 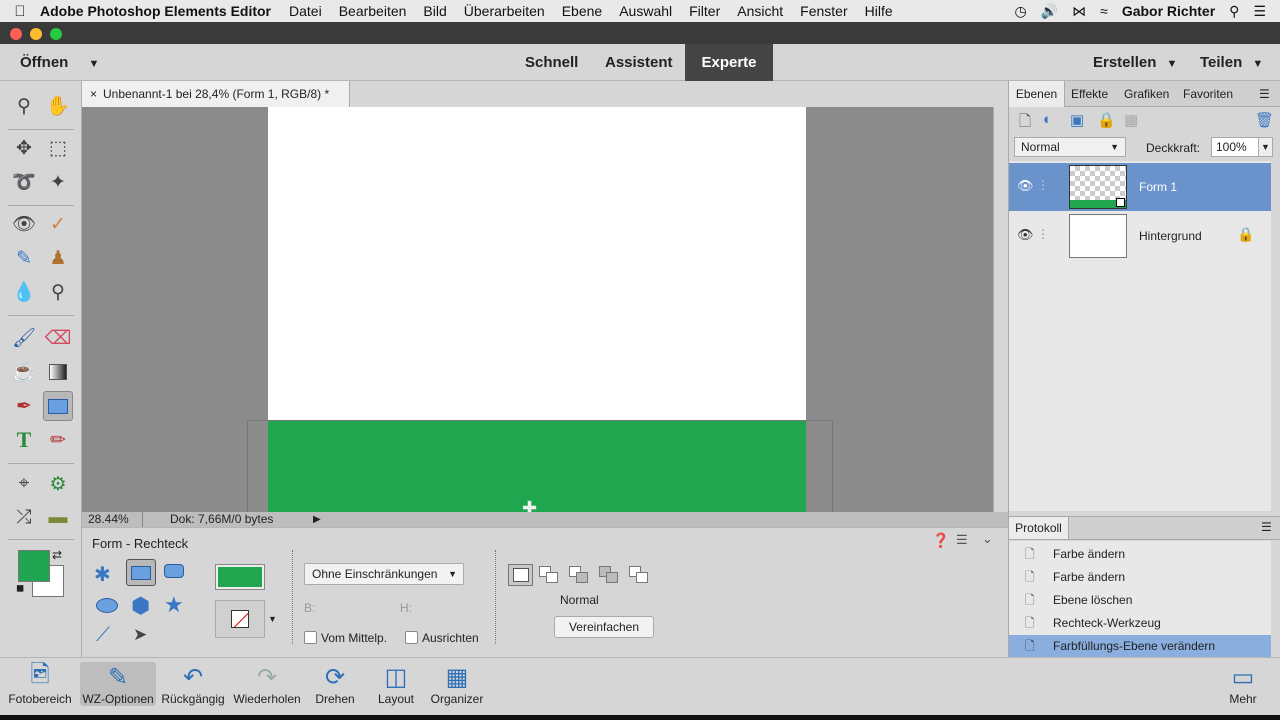 What do you see at coordinates (1264, 120) in the screenshot?
I see `delete-layer-icon: 🗑` at bounding box center [1264, 120].